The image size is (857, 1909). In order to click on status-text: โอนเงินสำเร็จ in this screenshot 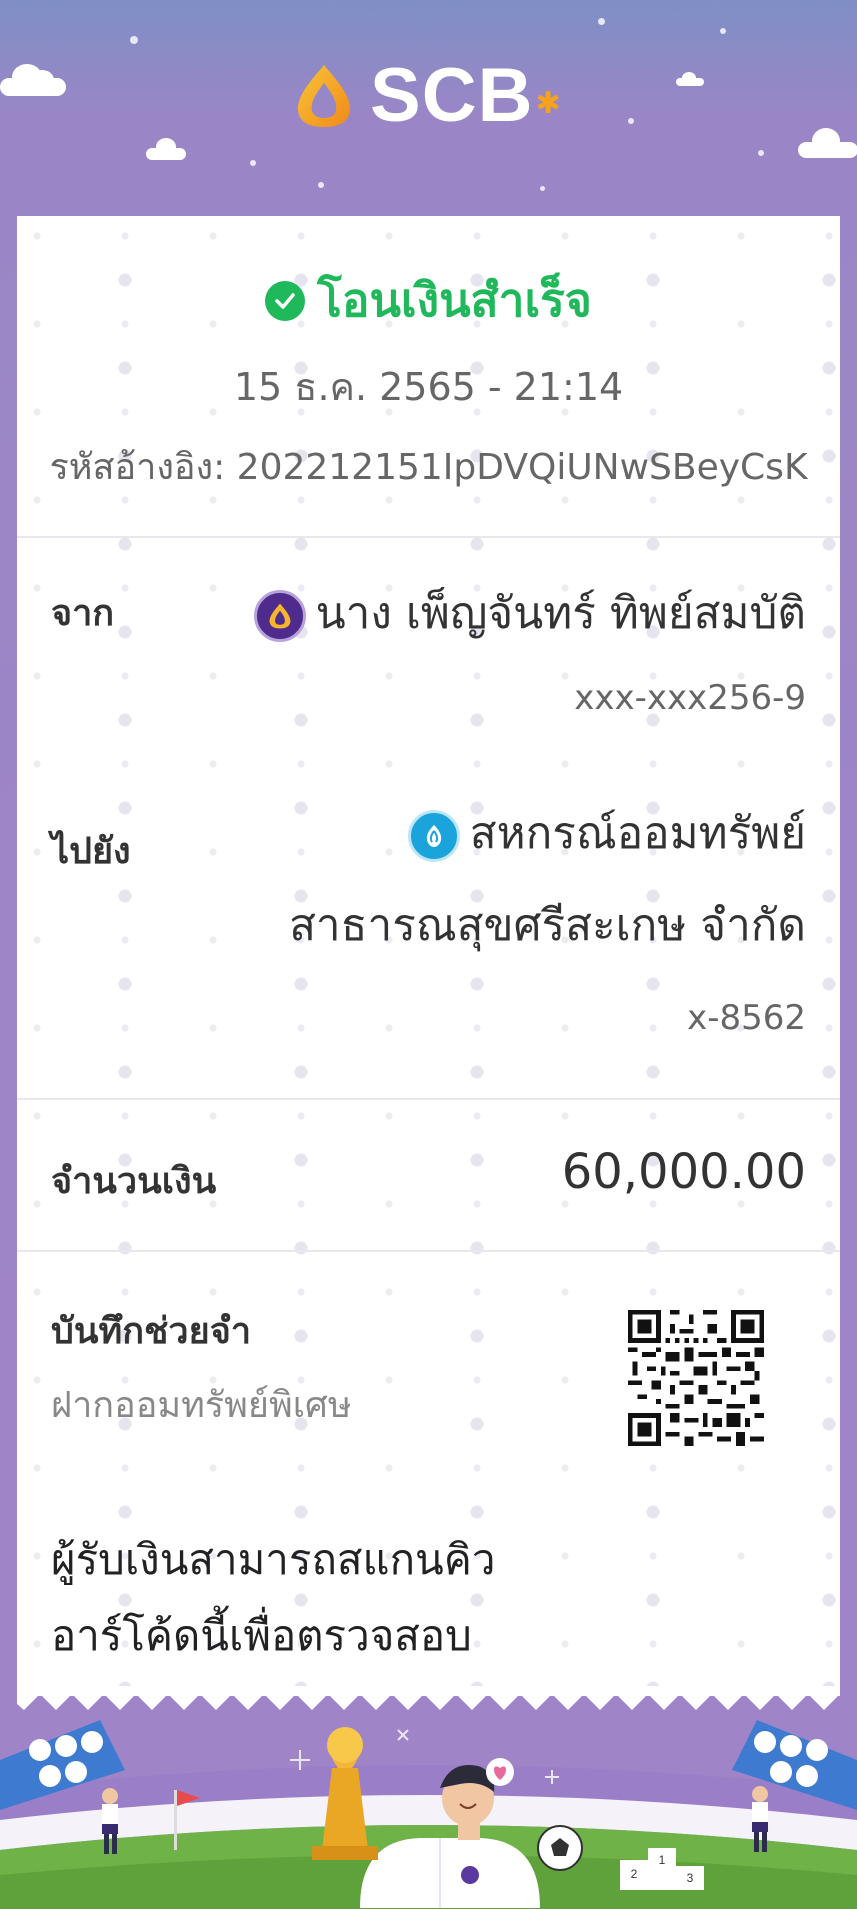, I will do `click(454, 300)`.